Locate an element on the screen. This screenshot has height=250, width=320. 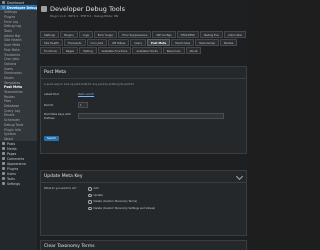
latest-post-link: Hello world! is located at coordinates (86, 94).